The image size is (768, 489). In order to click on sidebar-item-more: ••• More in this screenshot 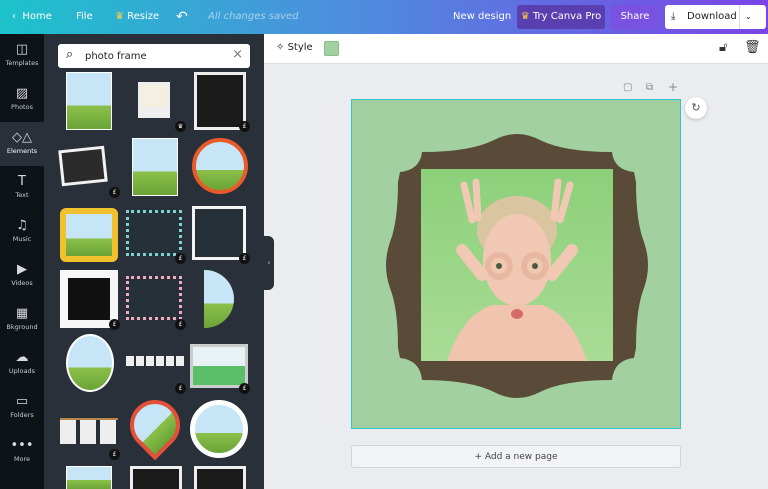, I will do `click(22, 452)`.